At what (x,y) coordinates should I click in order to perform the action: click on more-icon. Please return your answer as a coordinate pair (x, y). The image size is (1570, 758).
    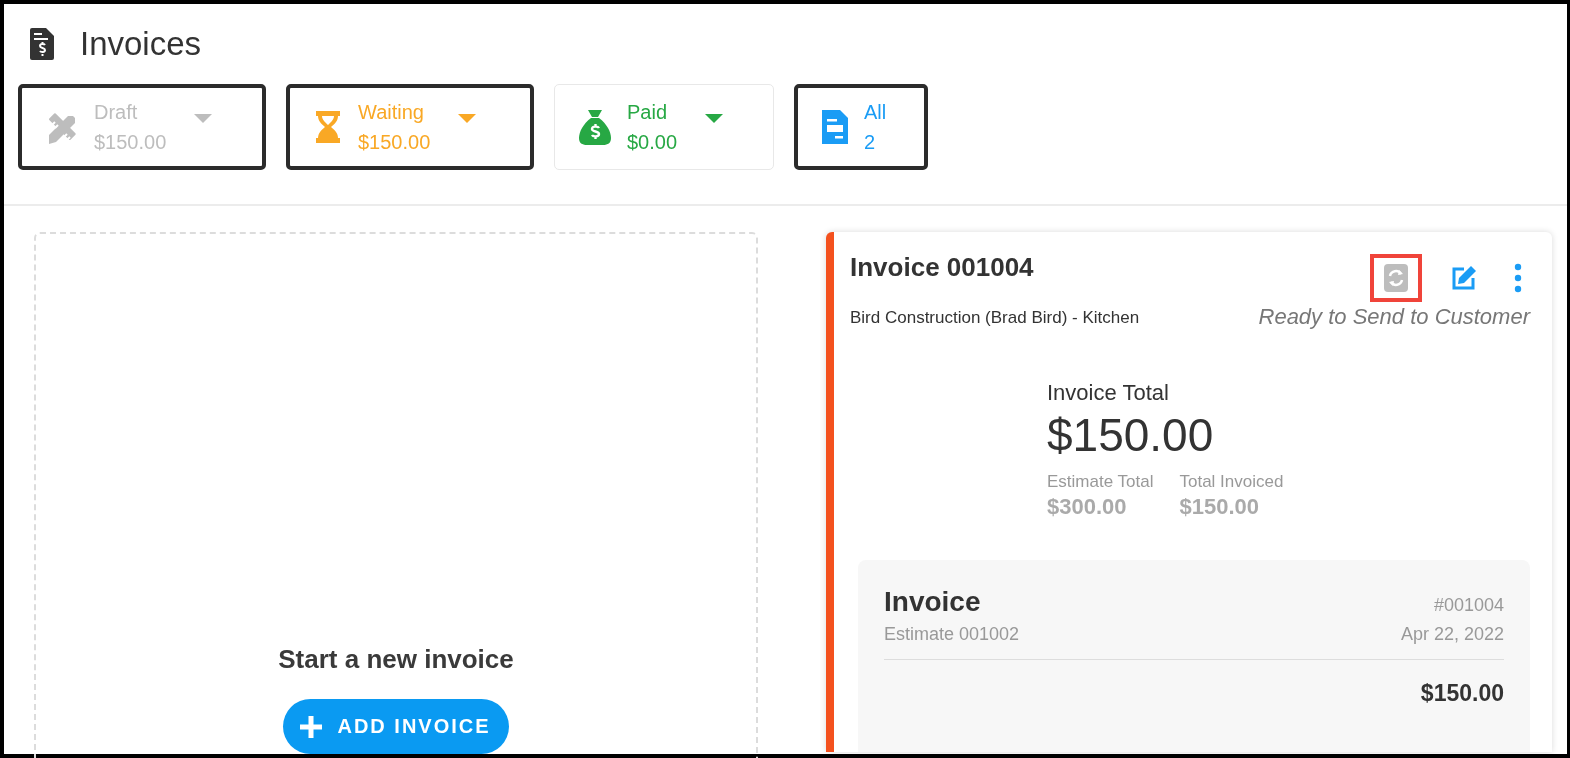
    Looking at the image, I should click on (1518, 278).